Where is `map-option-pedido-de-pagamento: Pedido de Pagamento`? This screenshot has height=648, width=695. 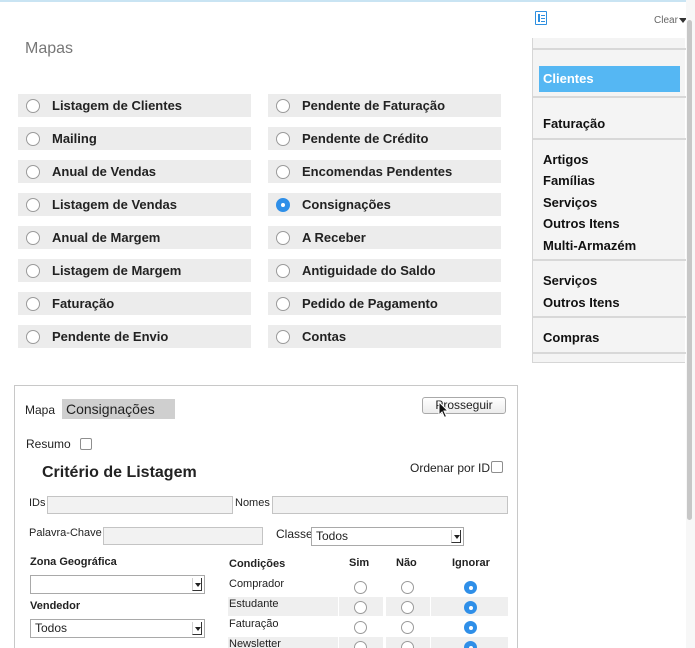
map-option-pedido-de-pagamento: Pedido de Pagamento is located at coordinates (384, 303).